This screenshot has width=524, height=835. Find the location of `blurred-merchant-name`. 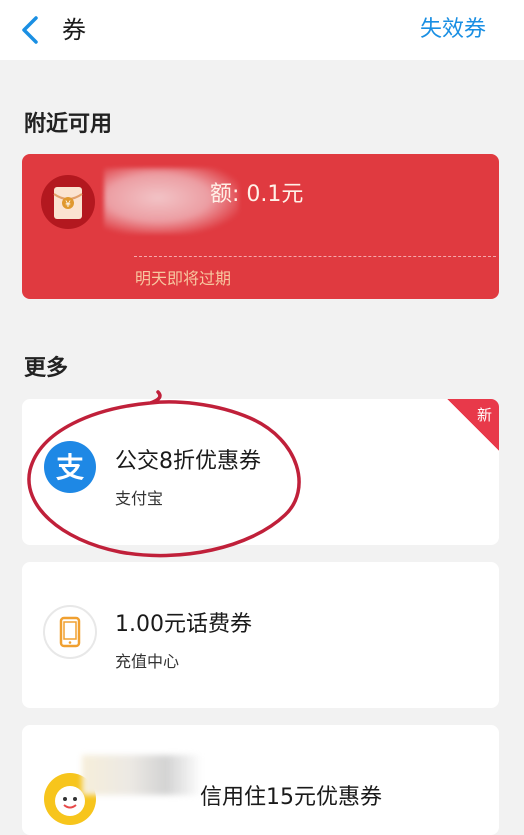

blurred-merchant-name is located at coordinates (142, 775).